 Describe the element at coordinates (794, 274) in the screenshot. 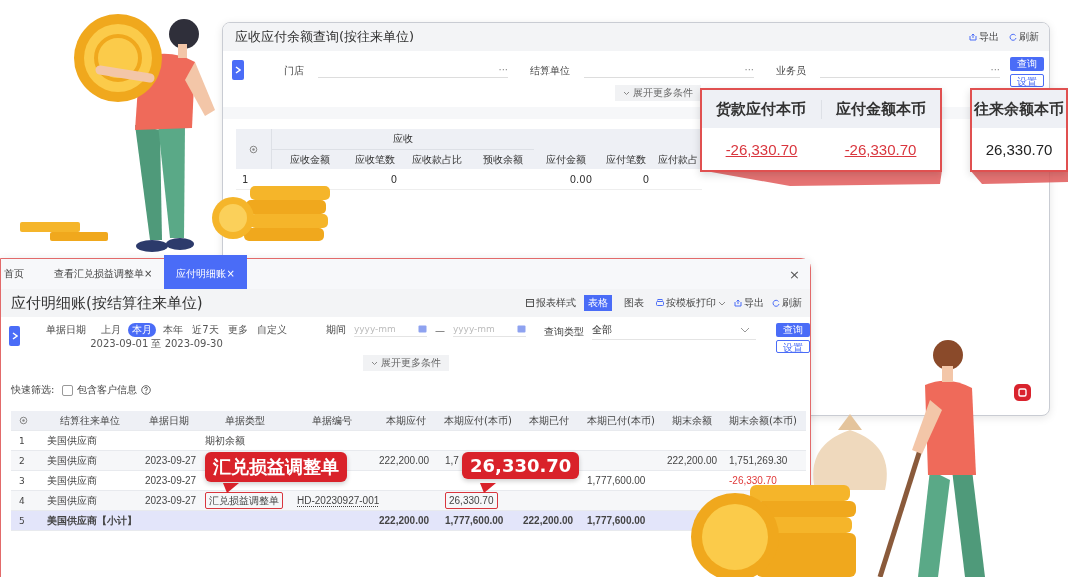

I see `close-button: ×` at that location.